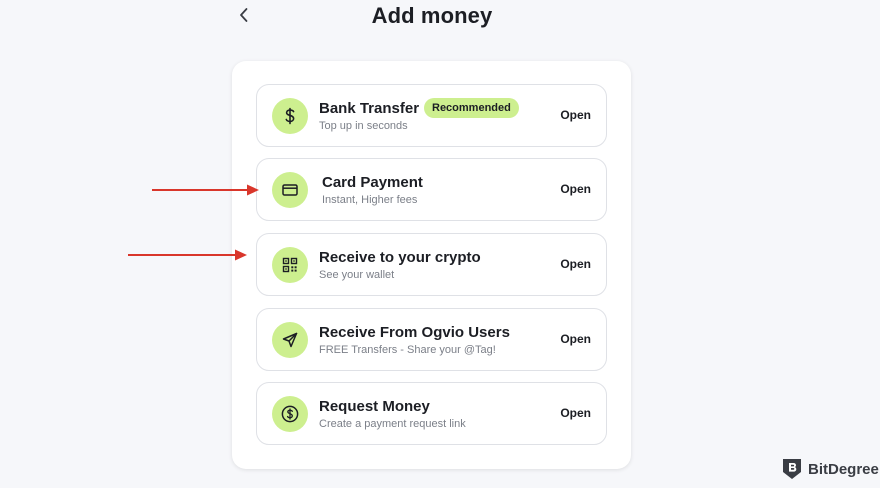 The width and height of the screenshot is (880, 488). I want to click on dollar-circle-icon, so click(290, 414).